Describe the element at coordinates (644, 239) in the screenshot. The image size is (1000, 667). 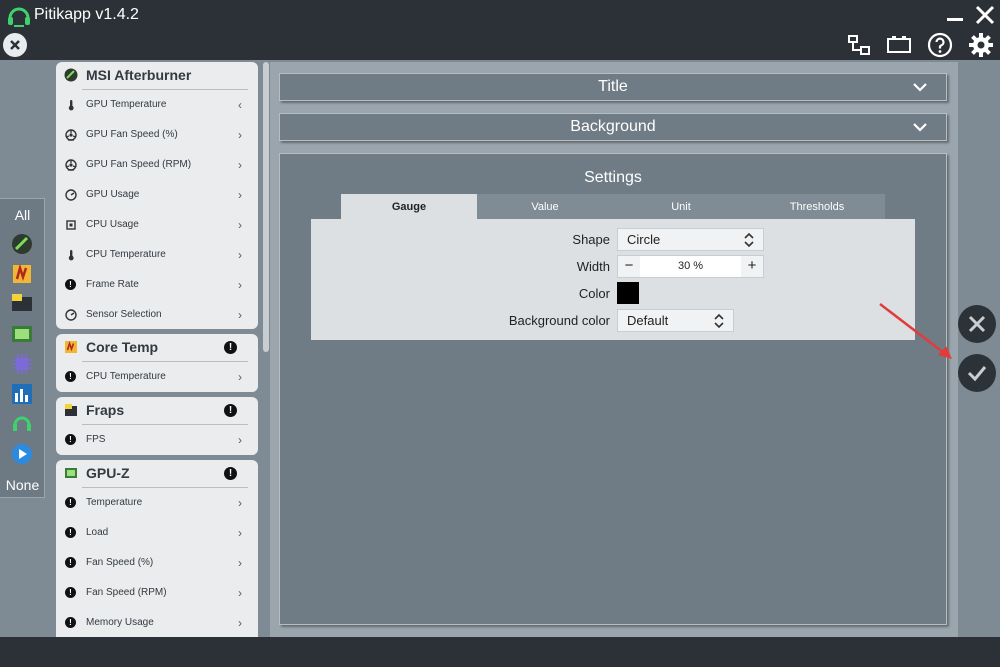
I see `shape-value: Circle` at that location.